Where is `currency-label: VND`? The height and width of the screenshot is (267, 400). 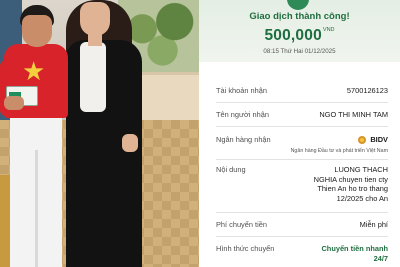
currency-label: VND is located at coordinates (328, 30).